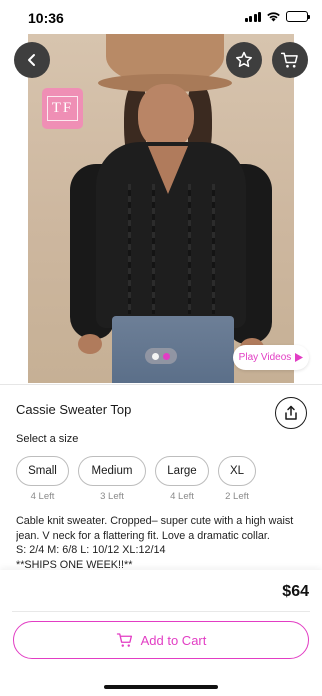 The height and width of the screenshot is (696, 322). Describe the element at coordinates (47, 439) in the screenshot. I see `size-prompt: Select a size` at that location.